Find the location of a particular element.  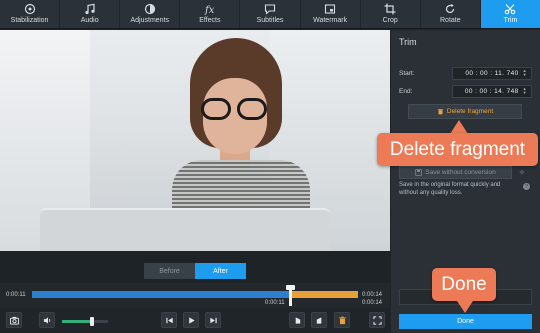

speech-bubble-icon is located at coordinates (270, 9).